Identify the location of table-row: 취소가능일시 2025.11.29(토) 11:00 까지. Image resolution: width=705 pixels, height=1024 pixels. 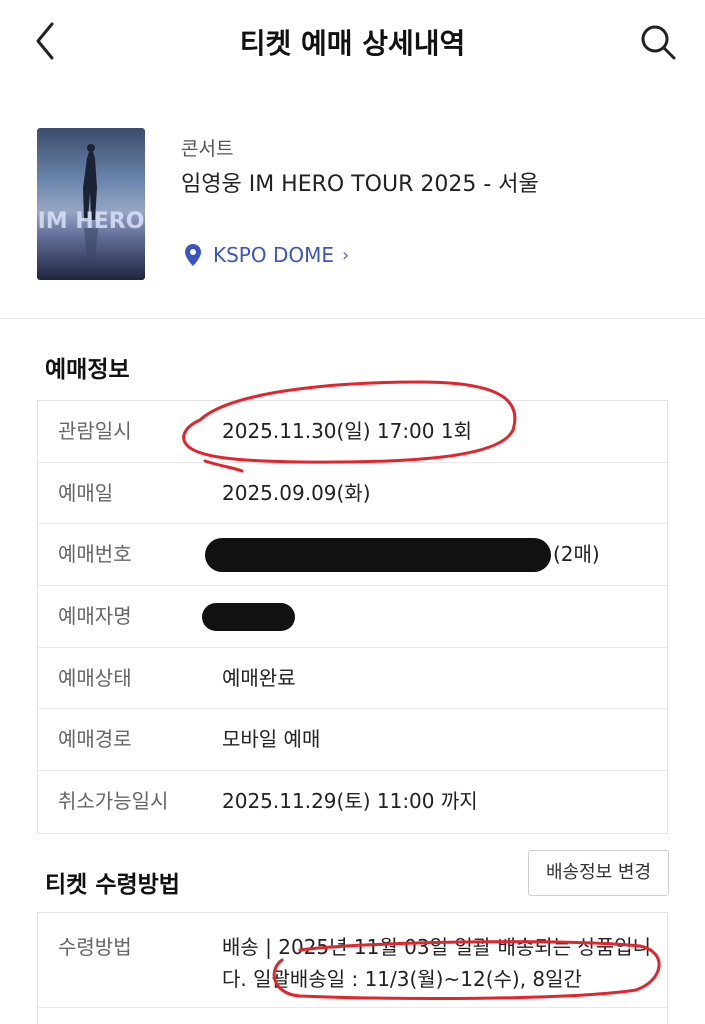
(352, 802).